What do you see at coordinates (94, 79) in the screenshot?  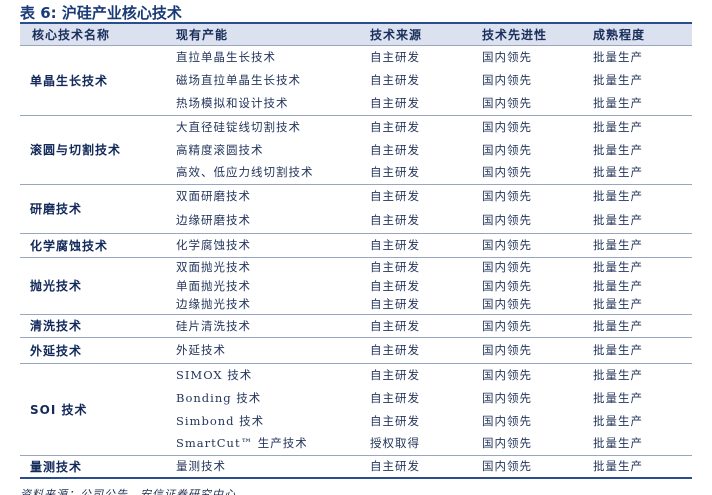 I see `tech-category-name: 单晶生长技术` at bounding box center [94, 79].